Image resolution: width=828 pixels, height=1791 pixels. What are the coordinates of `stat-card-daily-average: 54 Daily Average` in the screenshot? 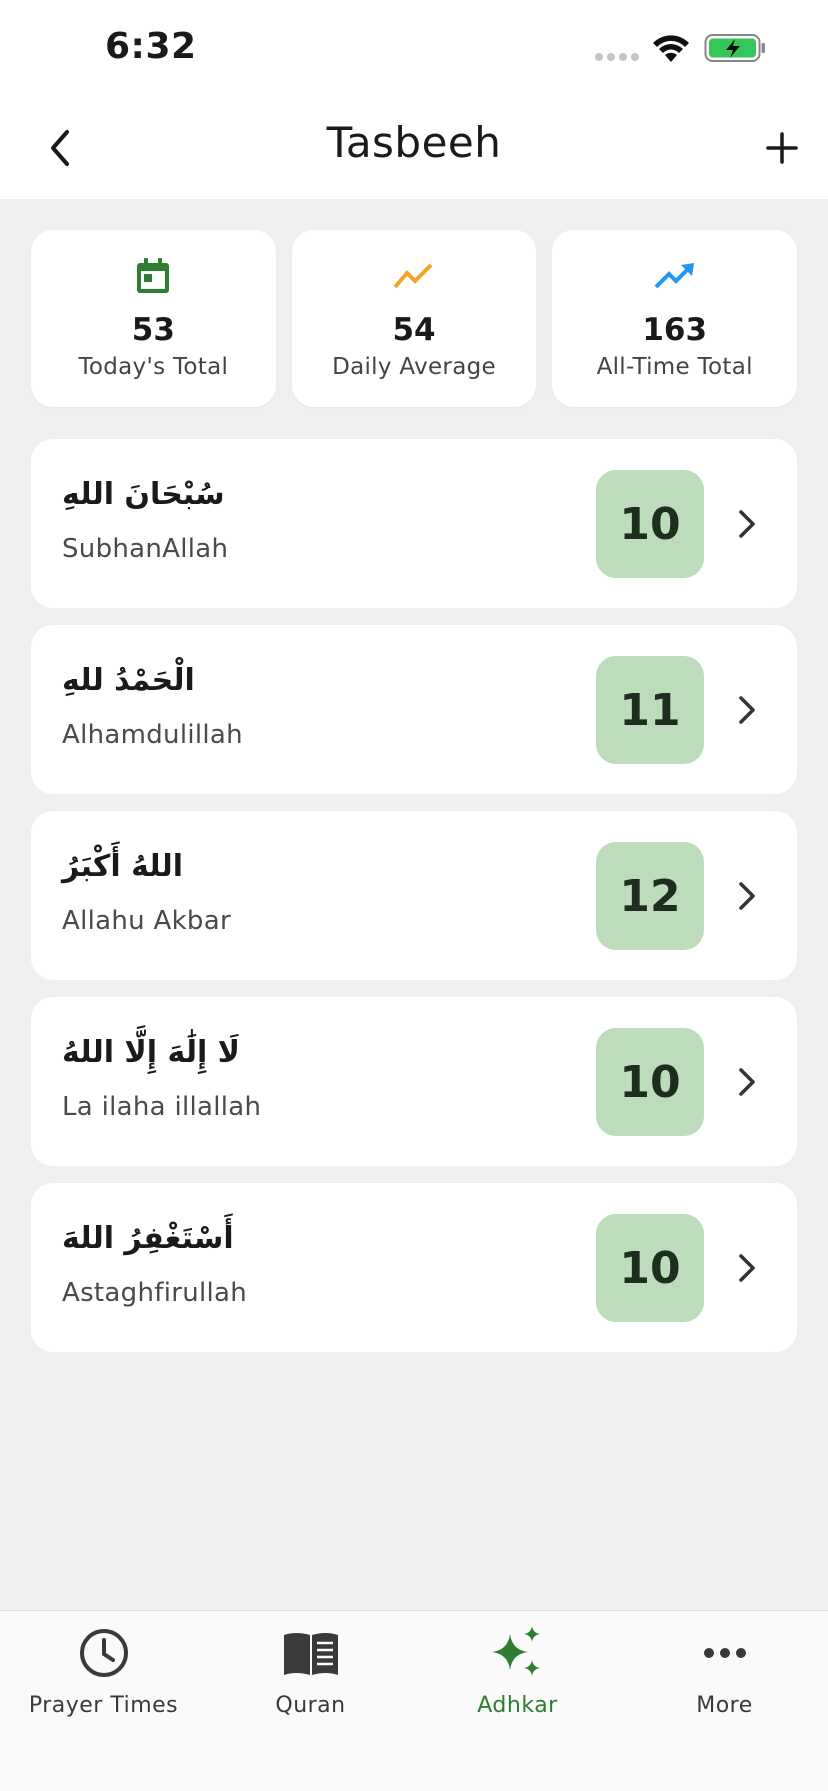 It's located at (414, 318).